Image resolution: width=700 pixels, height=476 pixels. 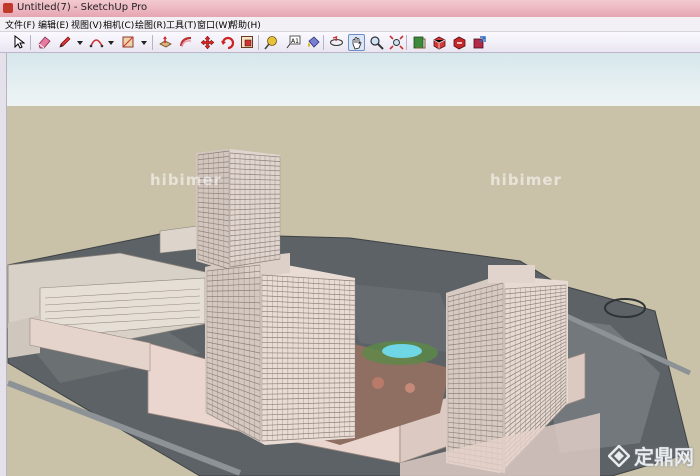 What do you see at coordinates (150, 24) in the screenshot?
I see `menu-draw: 绘图(R)` at bounding box center [150, 24].